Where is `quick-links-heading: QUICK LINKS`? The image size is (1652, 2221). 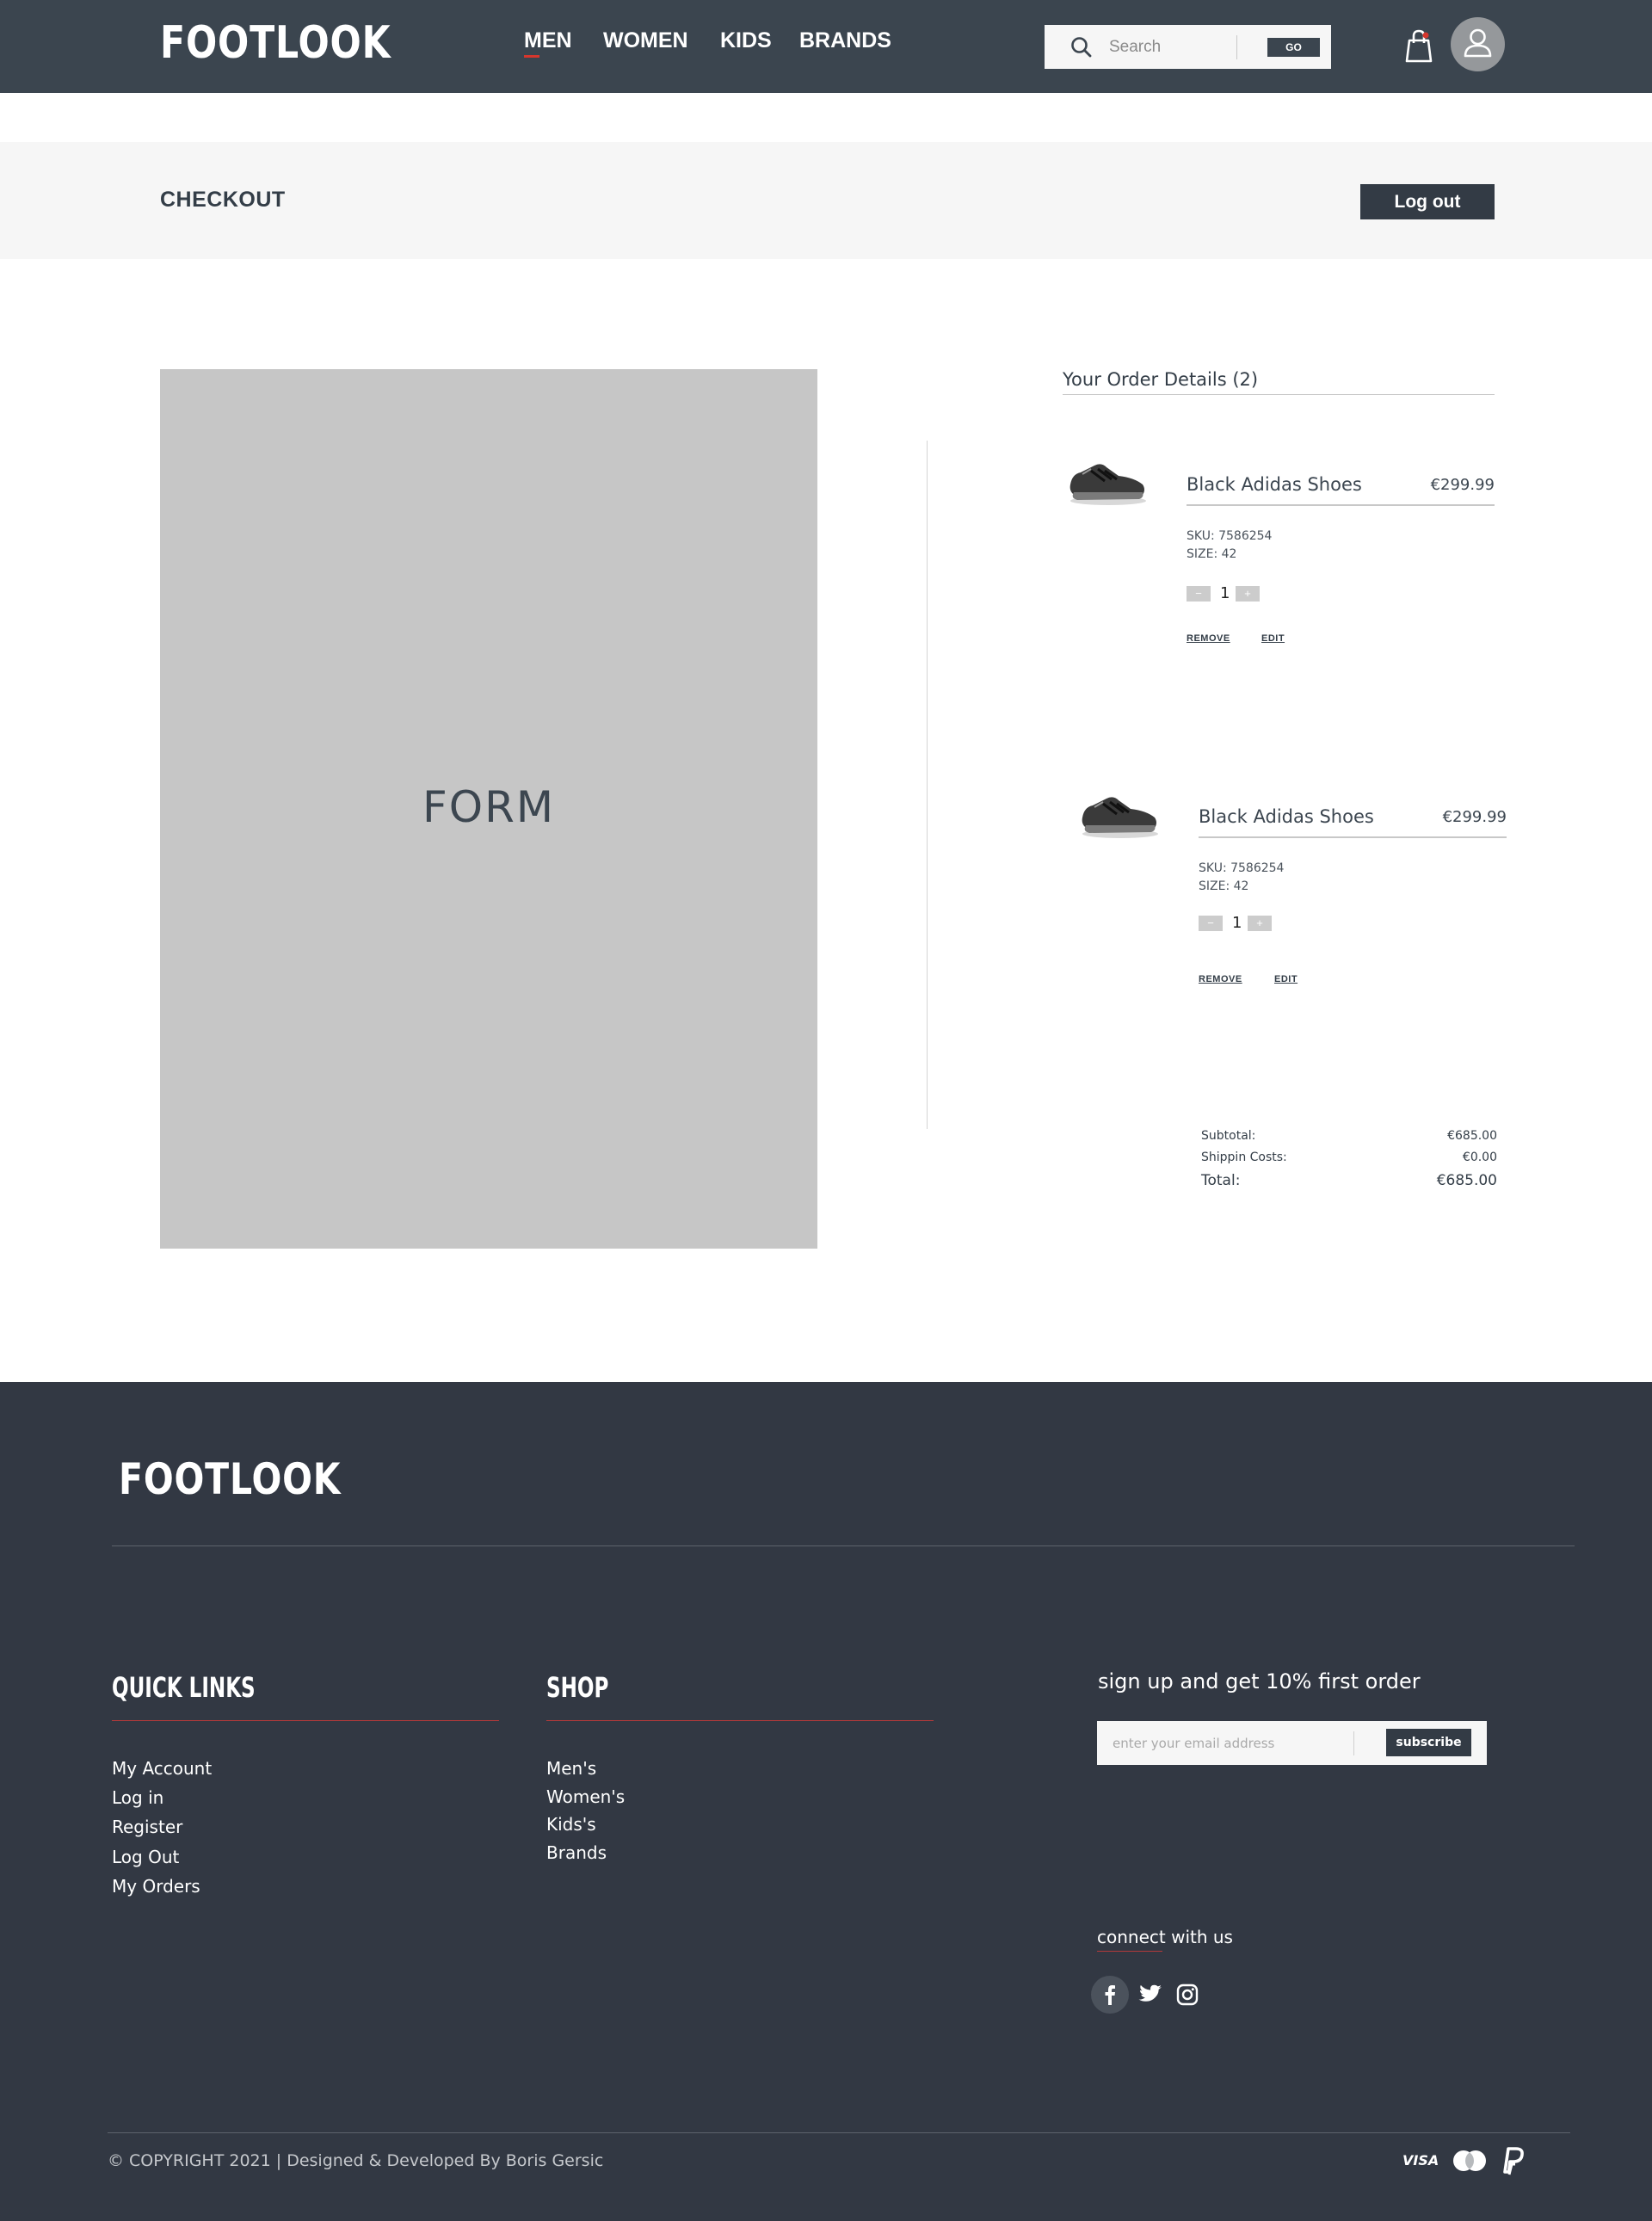 quick-links-heading: QUICK LINKS is located at coordinates (184, 1687).